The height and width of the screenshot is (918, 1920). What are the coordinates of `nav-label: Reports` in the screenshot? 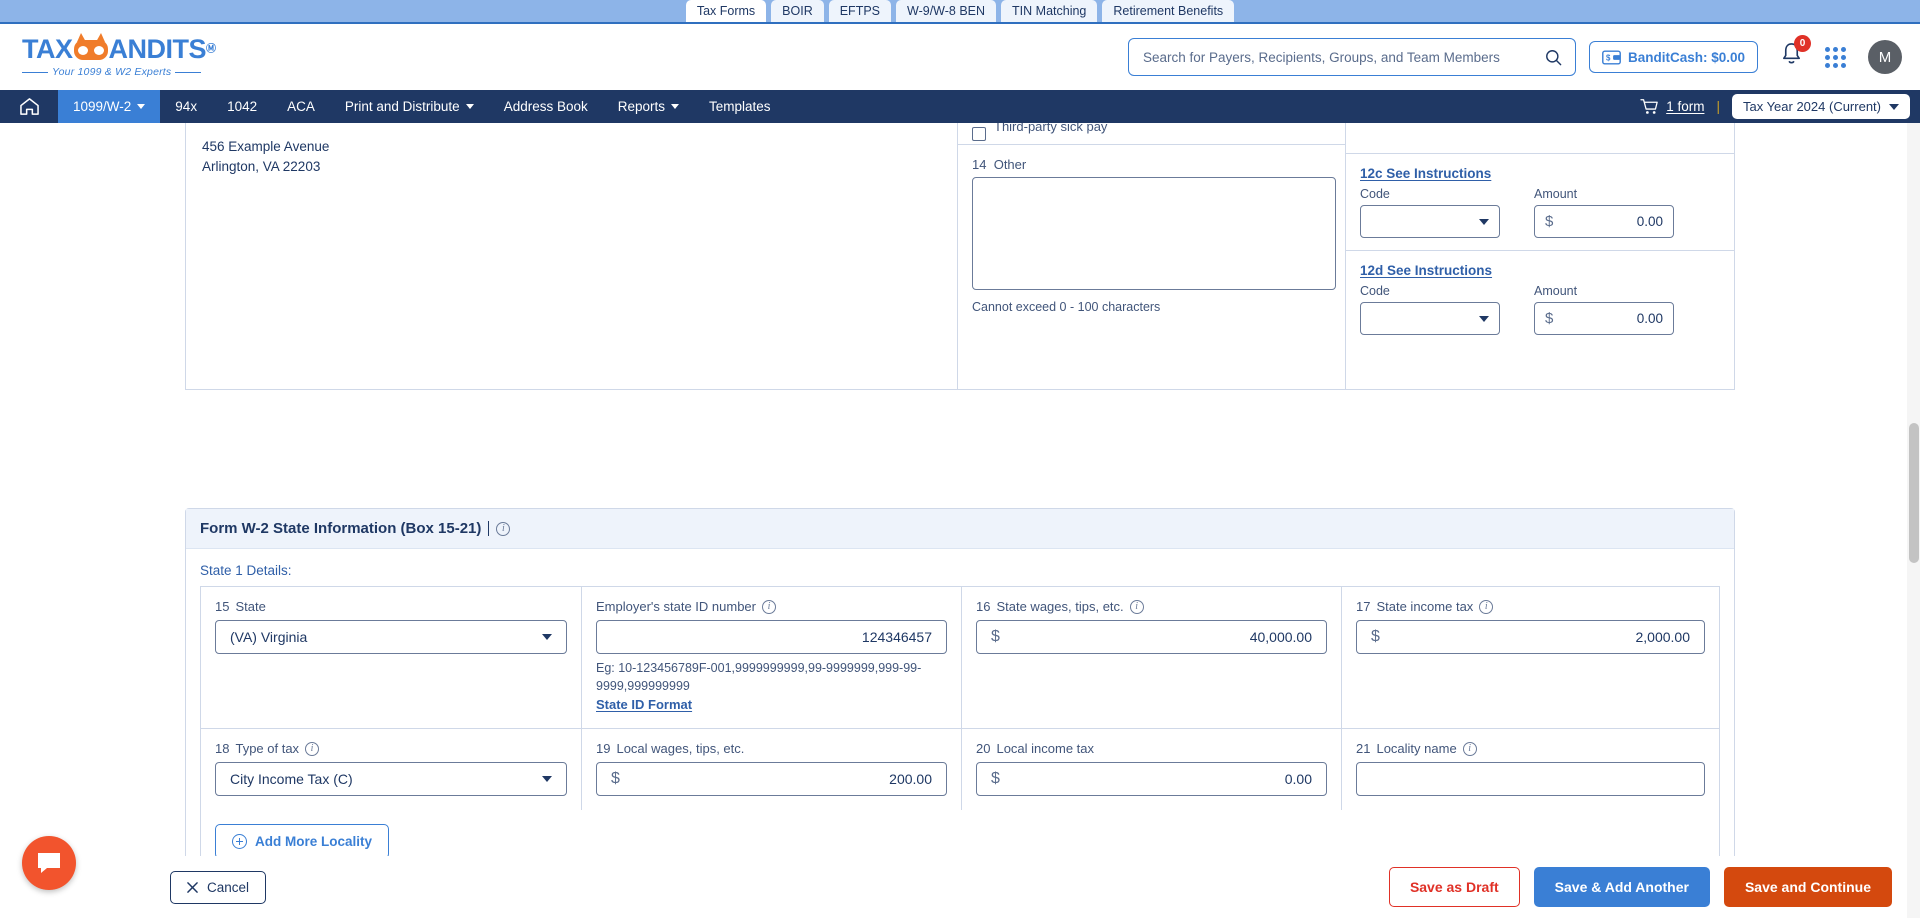 It's located at (641, 106).